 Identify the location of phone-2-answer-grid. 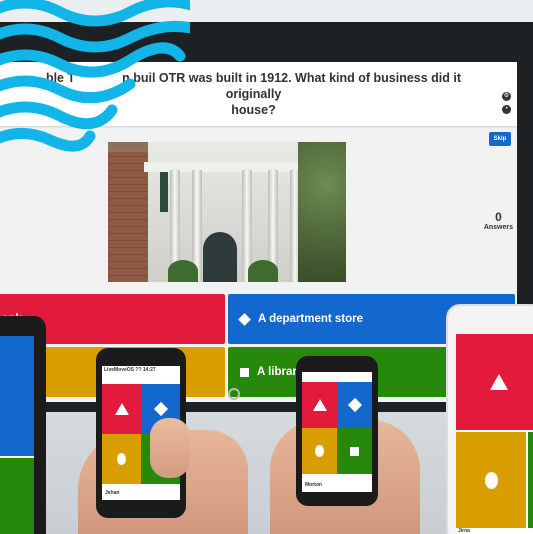
(337, 428).